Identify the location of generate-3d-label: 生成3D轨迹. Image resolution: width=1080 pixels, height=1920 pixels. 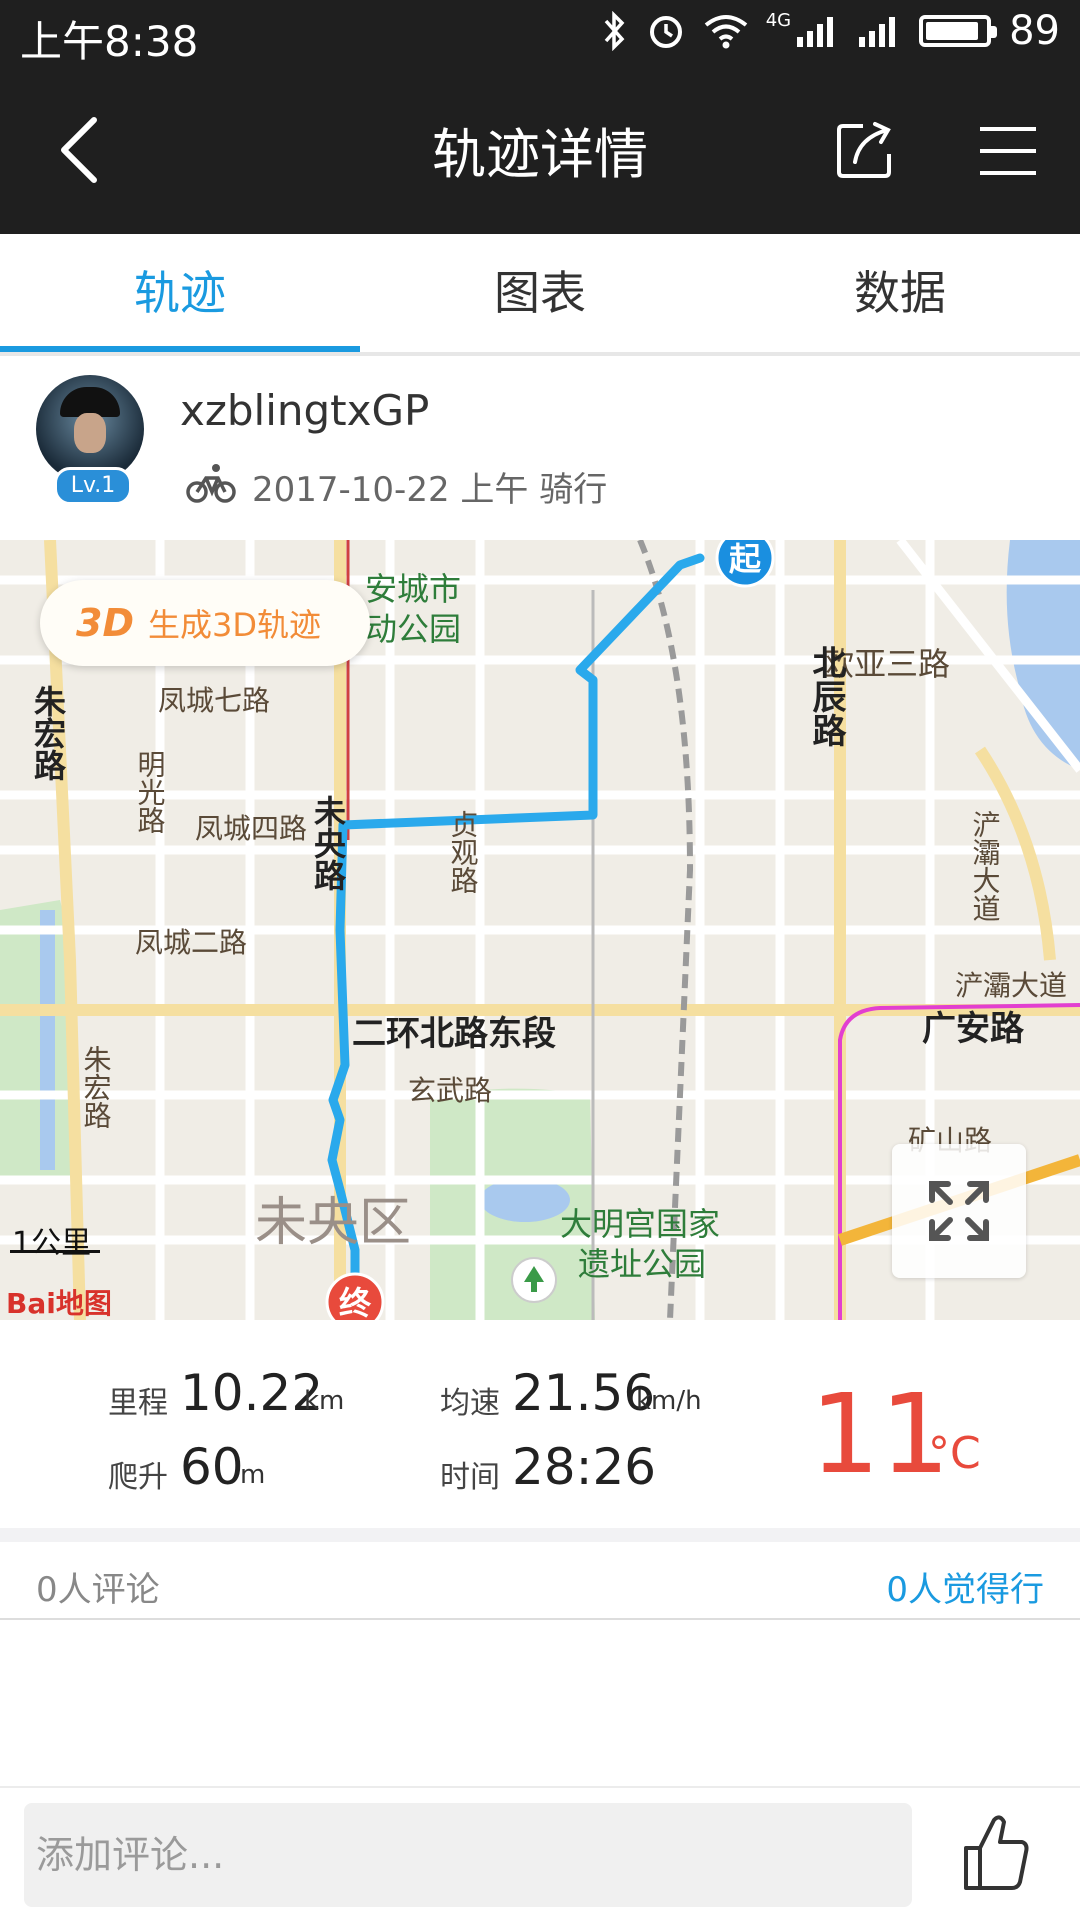
(234, 625).